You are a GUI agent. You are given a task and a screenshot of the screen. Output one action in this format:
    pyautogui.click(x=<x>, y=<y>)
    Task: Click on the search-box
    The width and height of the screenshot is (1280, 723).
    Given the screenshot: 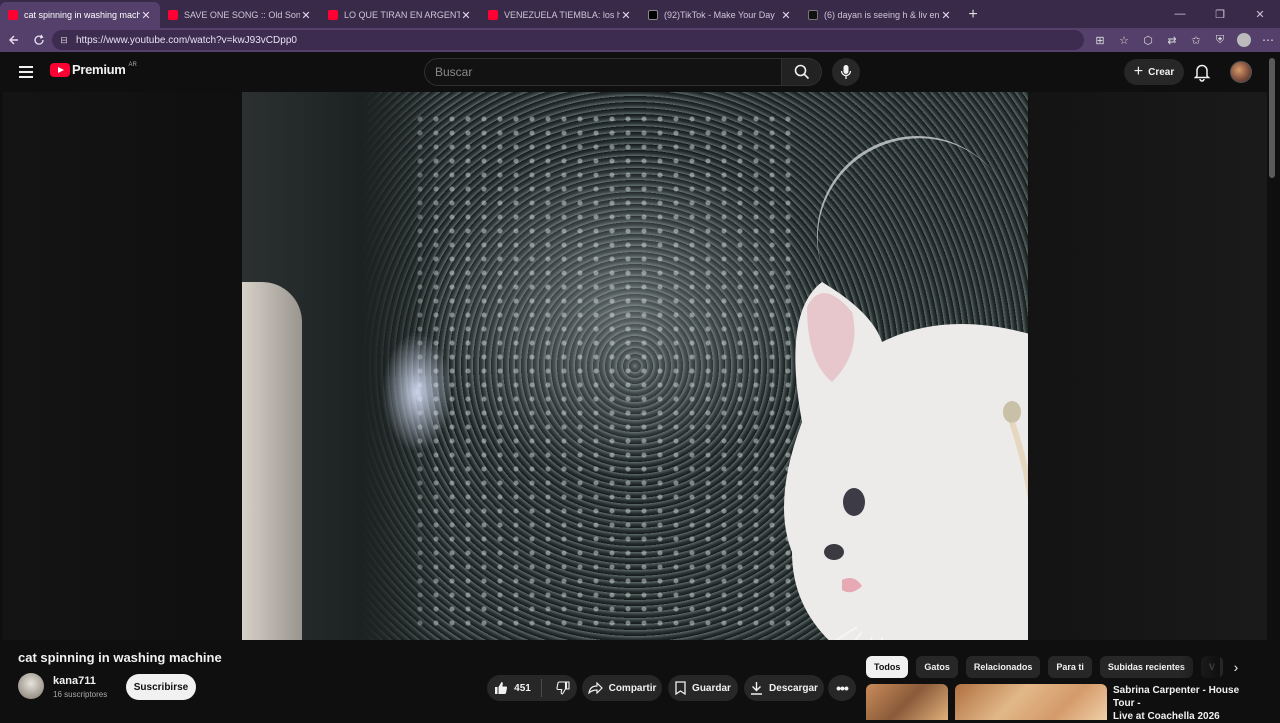 What is the action you would take?
    pyautogui.click(x=603, y=72)
    